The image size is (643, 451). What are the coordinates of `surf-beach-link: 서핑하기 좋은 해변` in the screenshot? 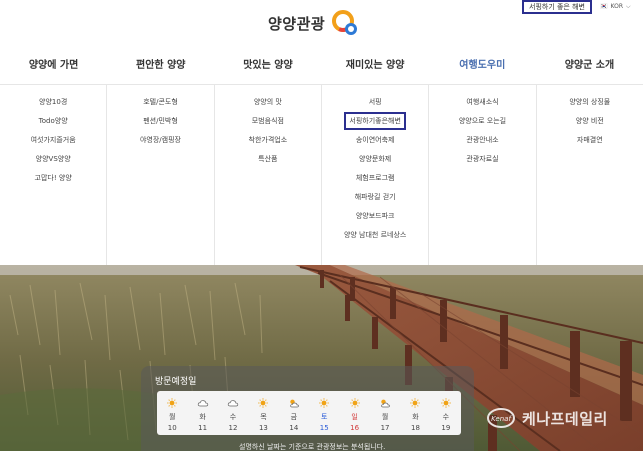 It's located at (557, 7).